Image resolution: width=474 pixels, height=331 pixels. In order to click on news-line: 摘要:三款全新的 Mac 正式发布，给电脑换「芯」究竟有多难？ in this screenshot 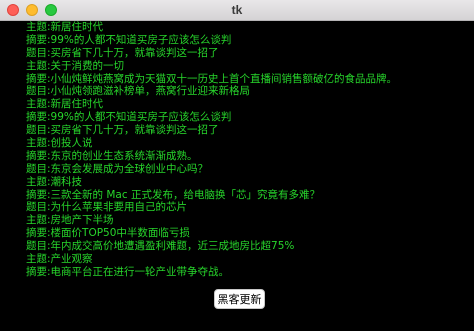, I will do `click(173, 194)`.